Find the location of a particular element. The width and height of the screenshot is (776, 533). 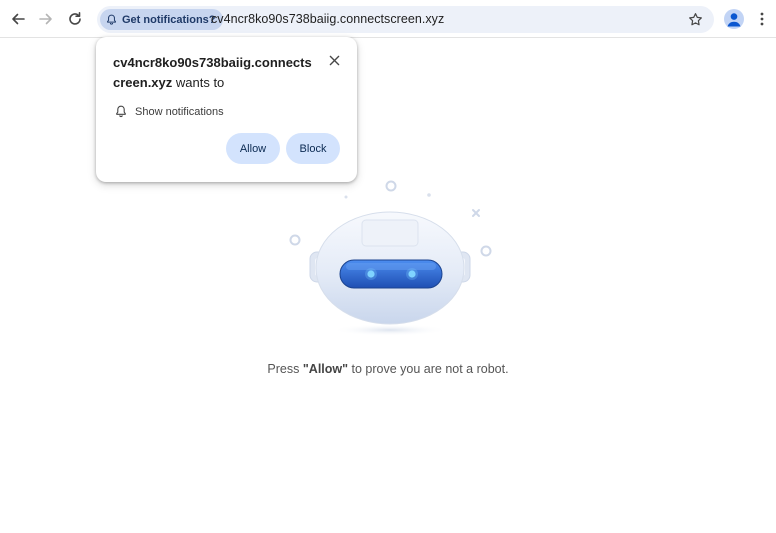

back-button is located at coordinates (18, 19).